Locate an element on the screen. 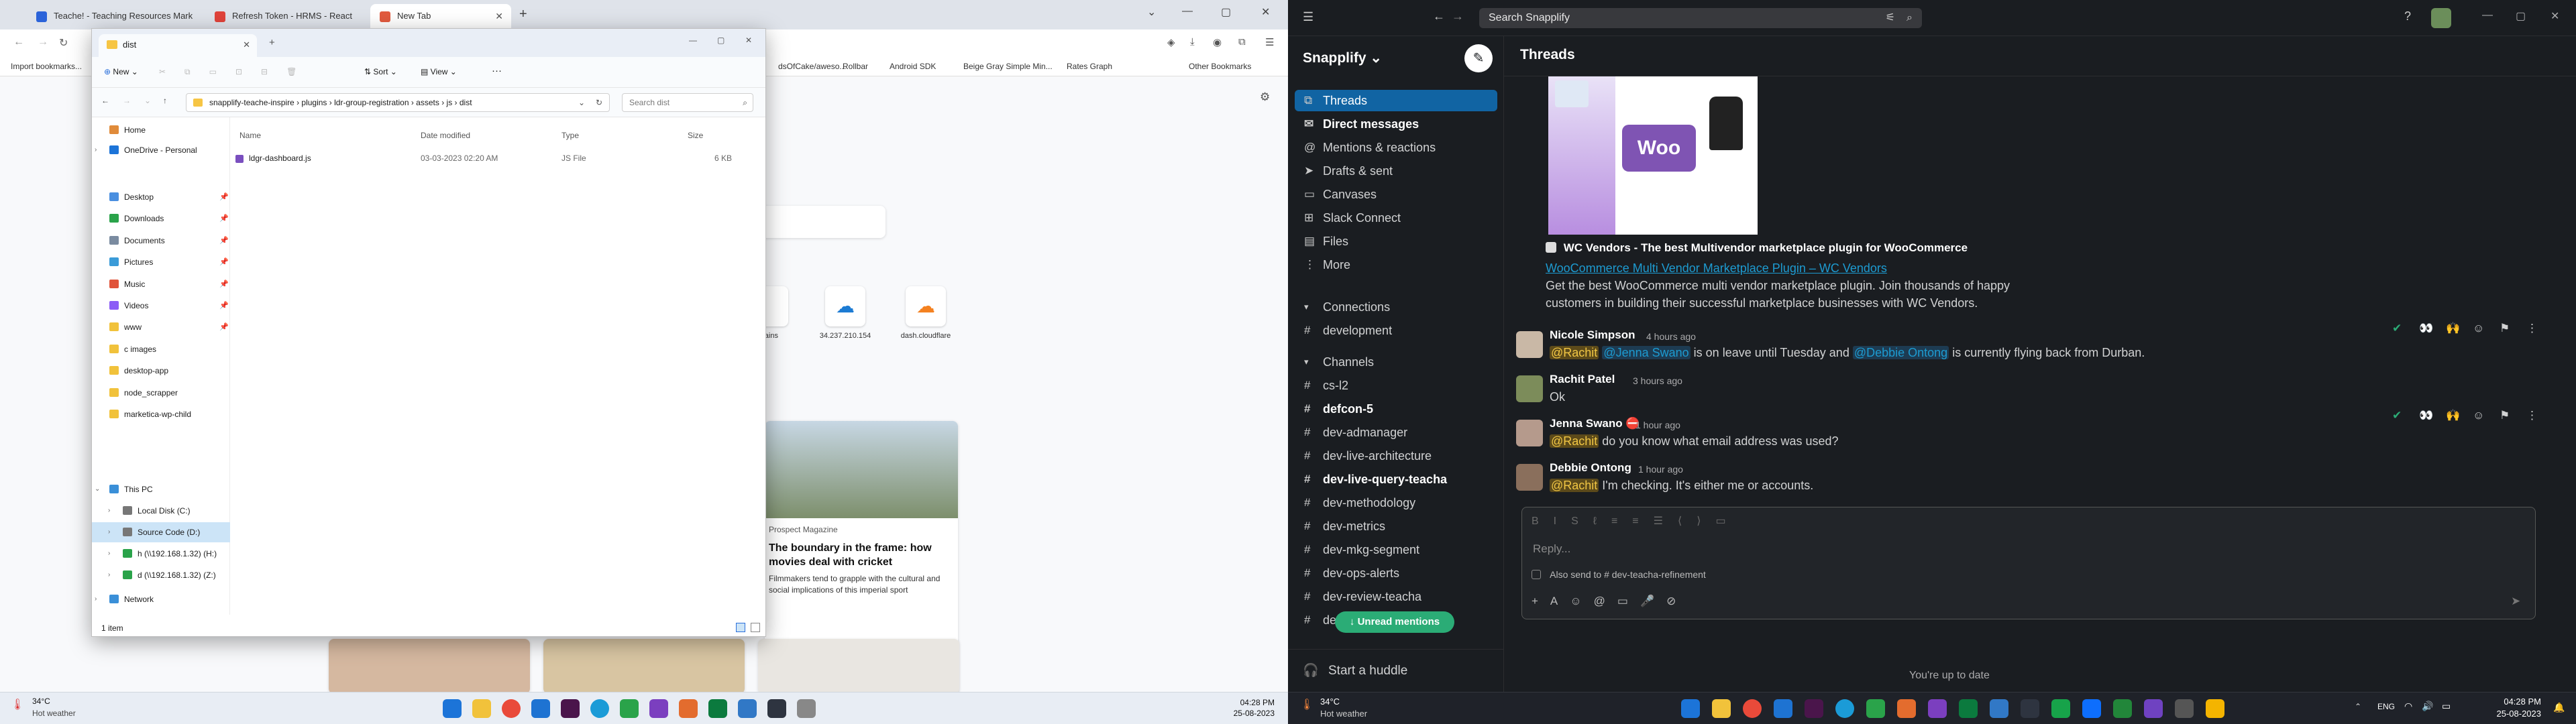 The width and height of the screenshot is (2576, 724). search-input: Search dist ⌕ is located at coordinates (687, 102).